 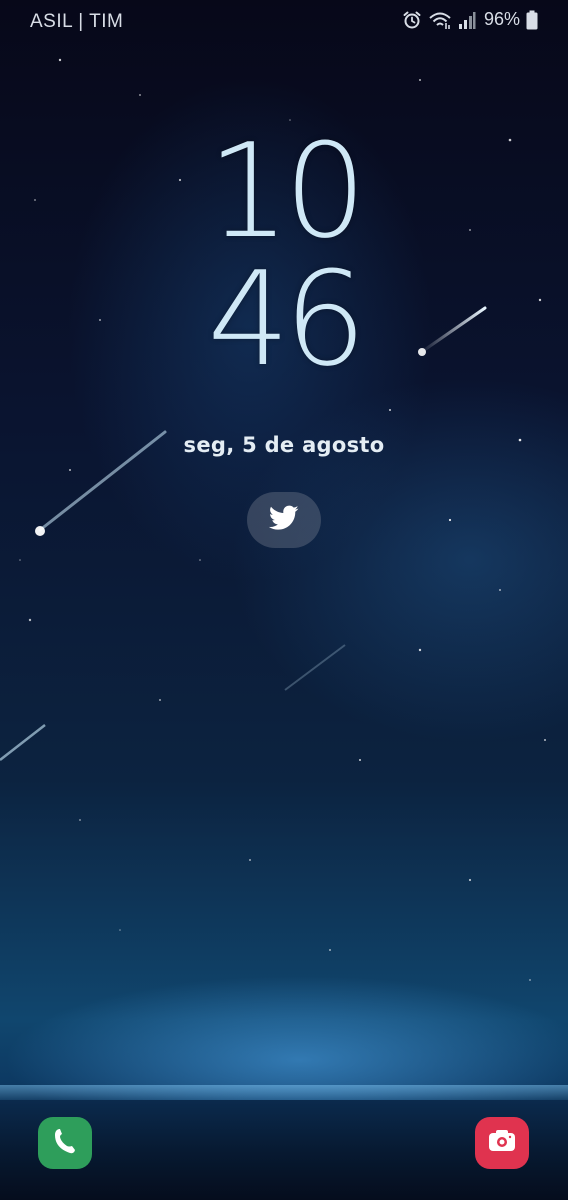 I want to click on phone-shortcut, so click(x=65, y=1143).